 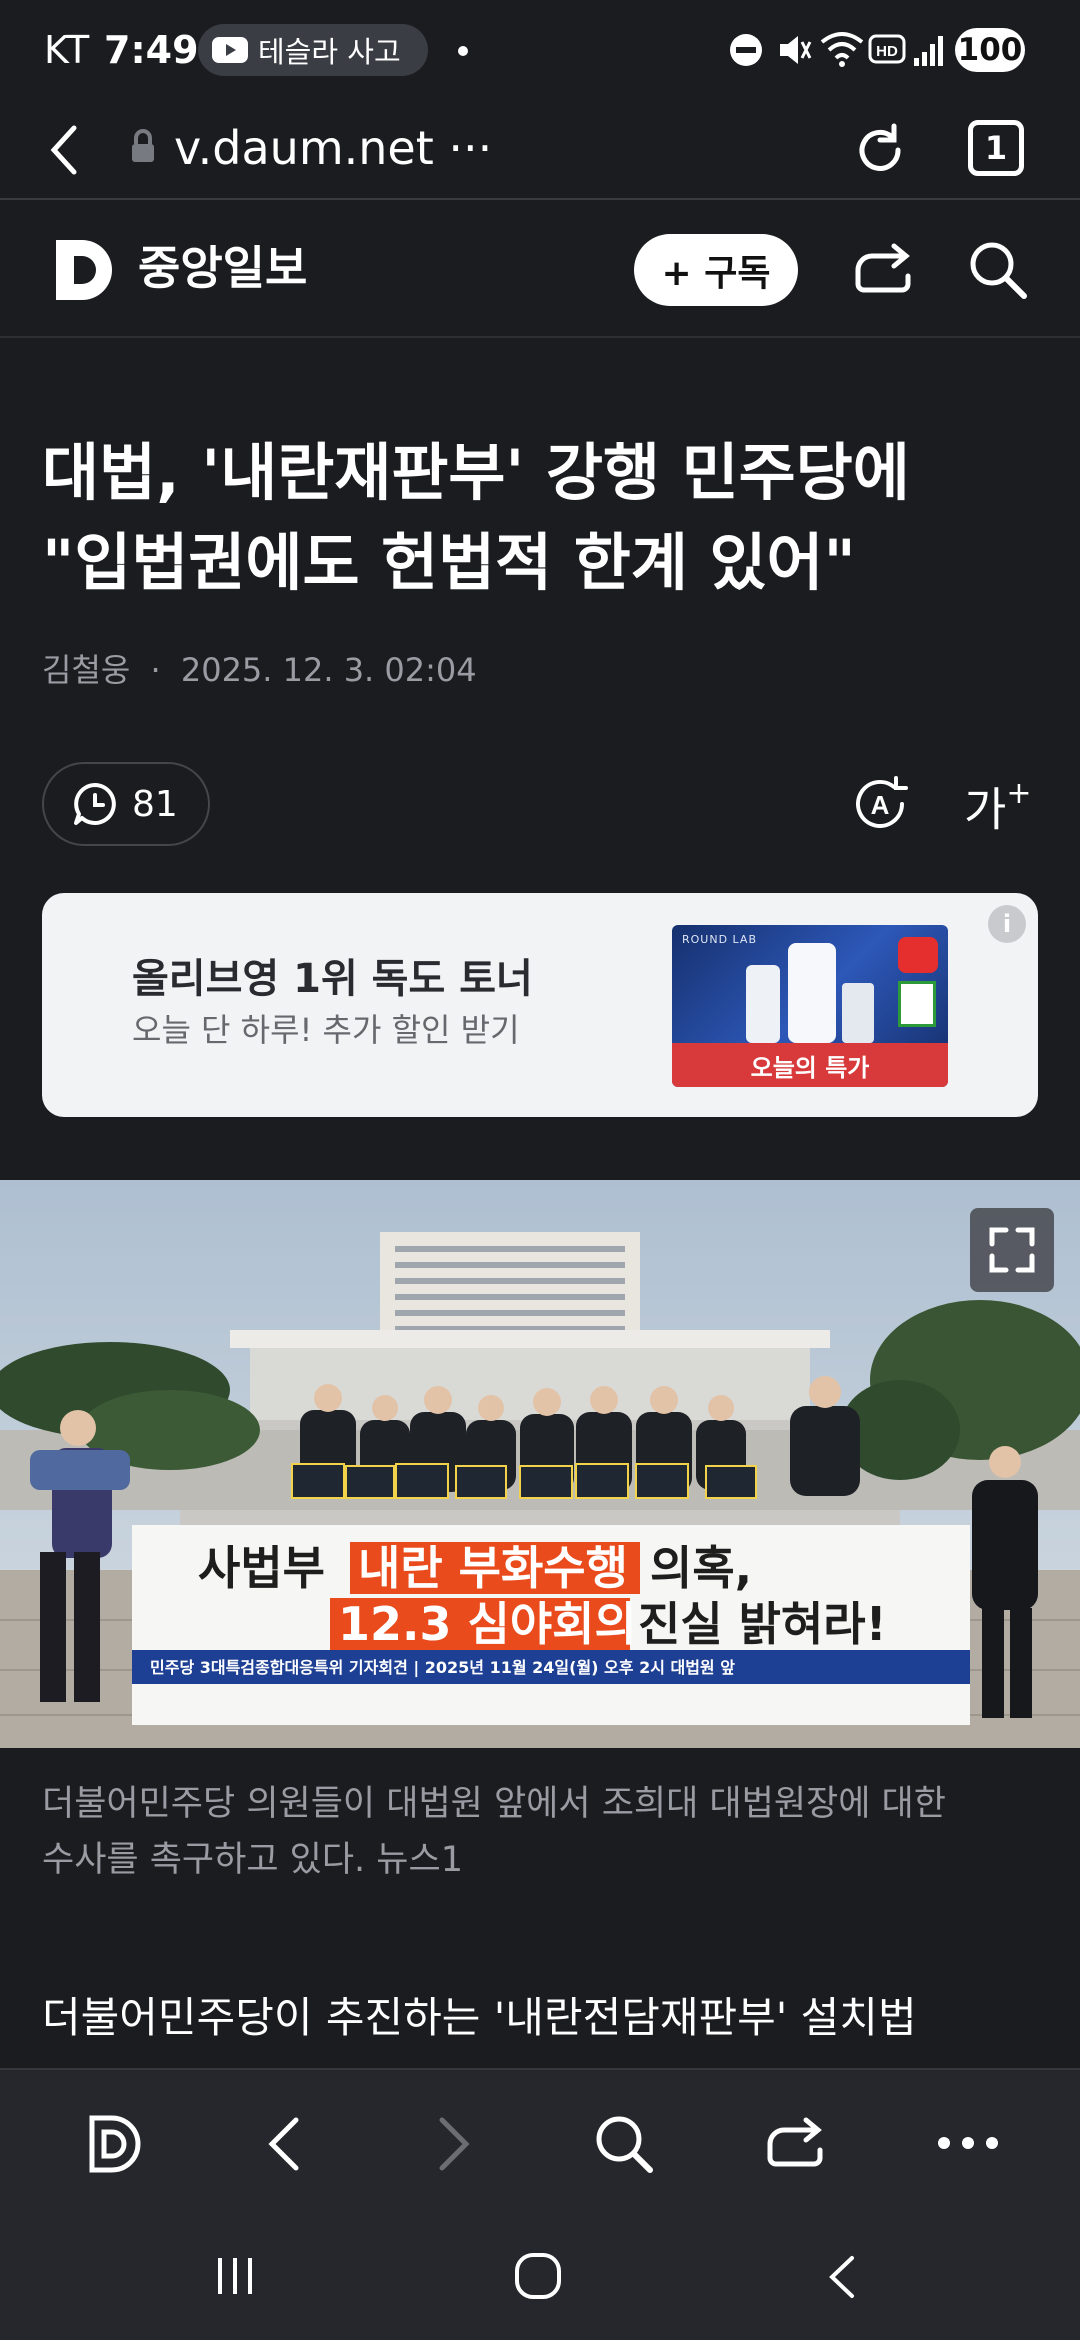 What do you see at coordinates (858, 1013) in the screenshot?
I see `toner-box` at bounding box center [858, 1013].